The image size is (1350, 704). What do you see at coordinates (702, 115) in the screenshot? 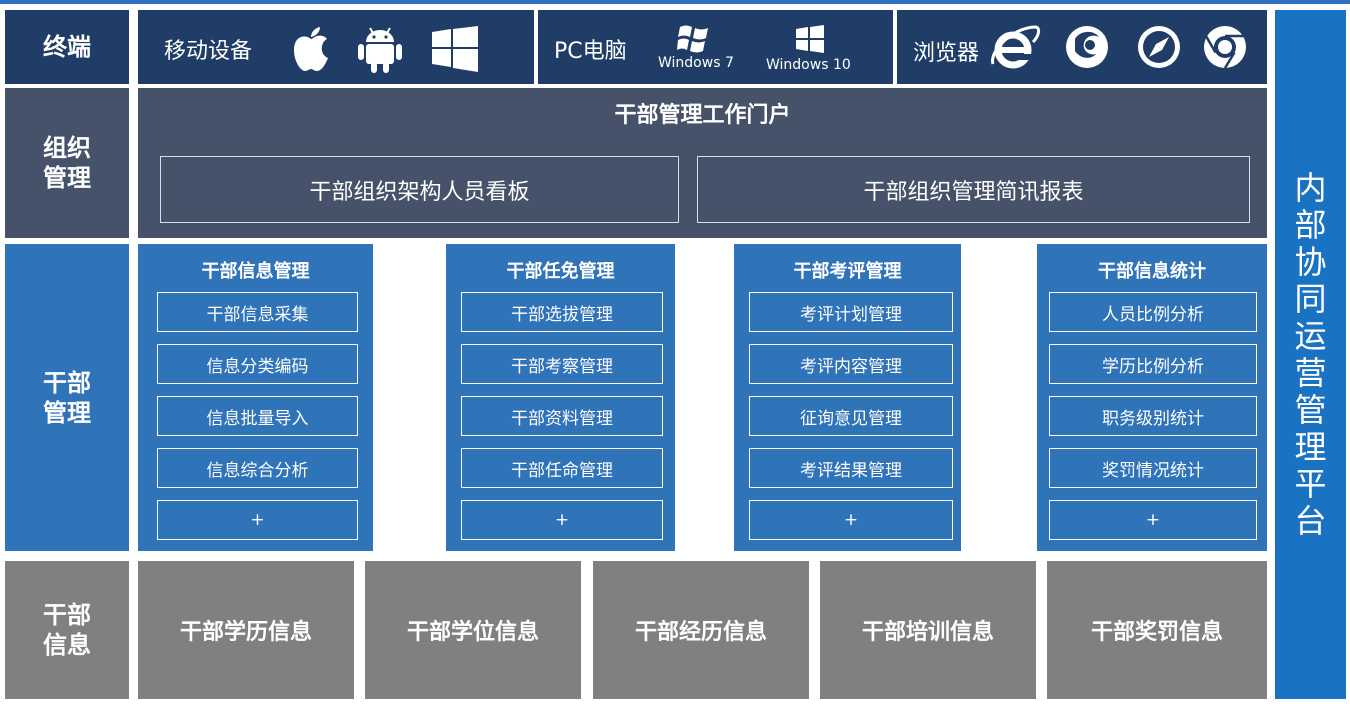
I see `portal-title: 干部管理工作门户` at bounding box center [702, 115].